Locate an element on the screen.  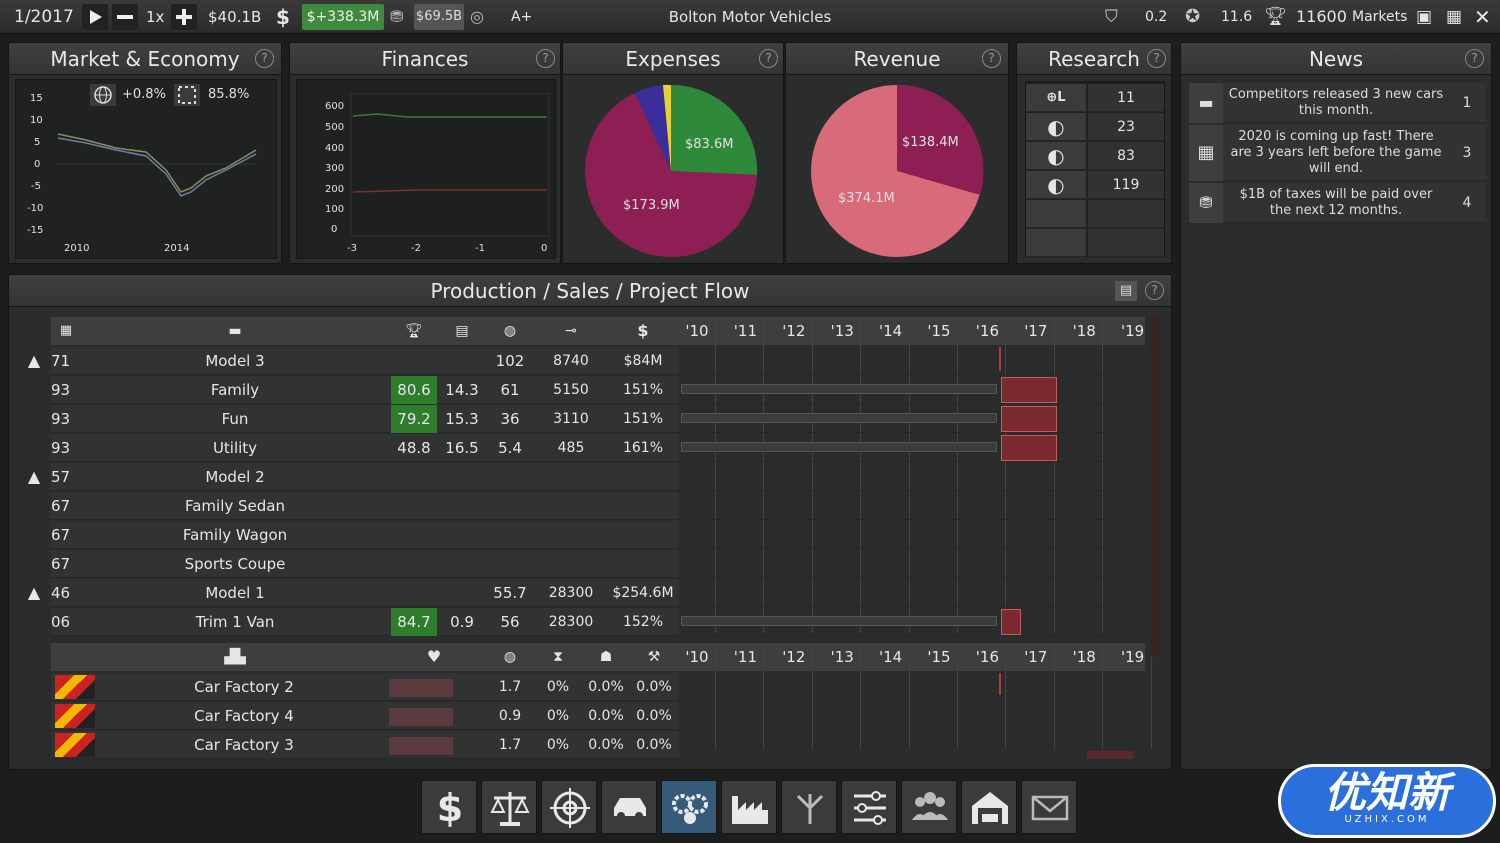
slower-button is located at coordinates (125, 17).